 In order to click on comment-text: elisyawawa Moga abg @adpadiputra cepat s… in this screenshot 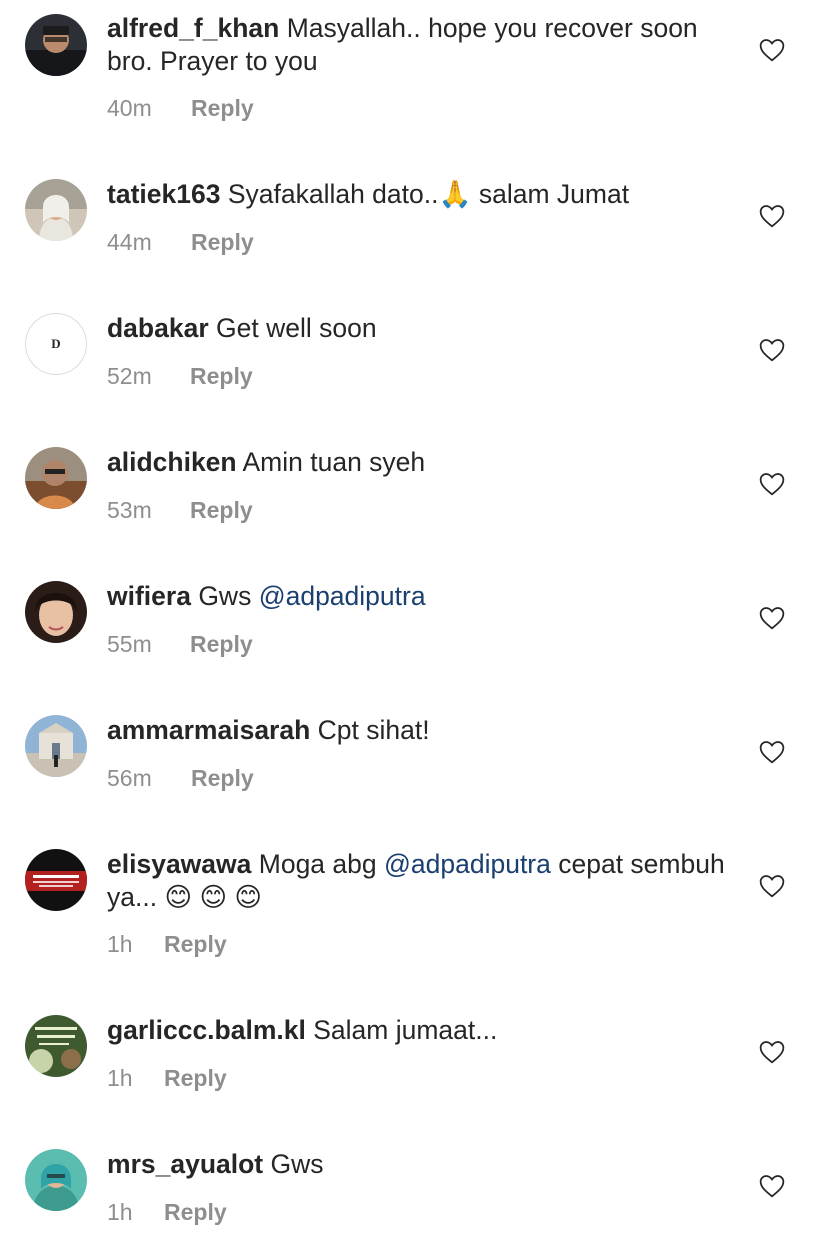, I will do `click(417, 881)`.